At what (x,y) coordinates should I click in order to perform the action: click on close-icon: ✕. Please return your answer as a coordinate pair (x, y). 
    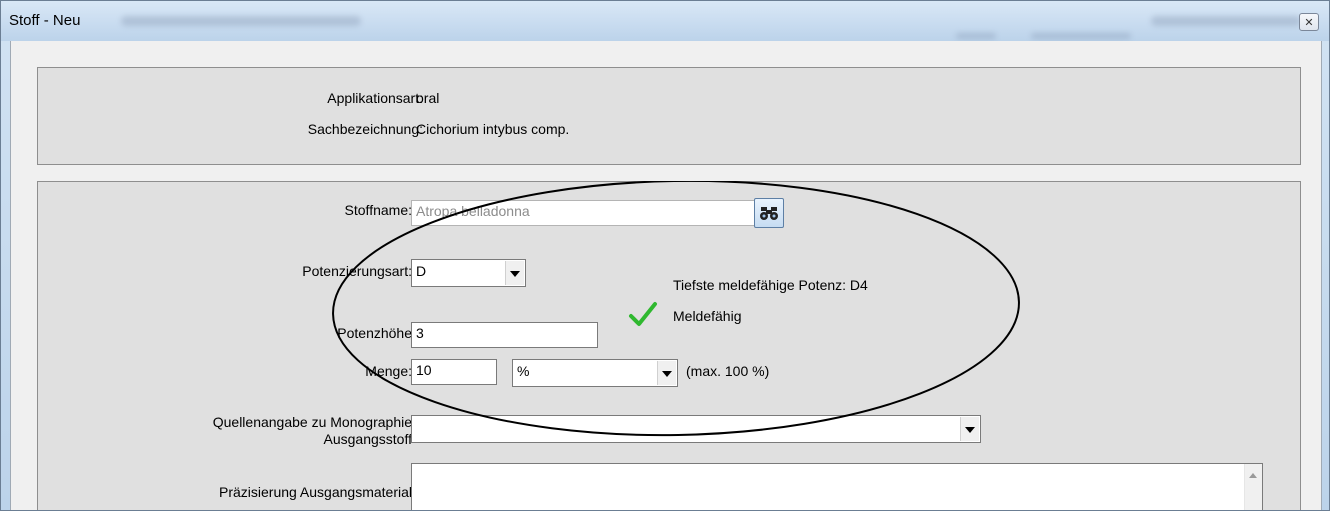
    Looking at the image, I should click on (1309, 22).